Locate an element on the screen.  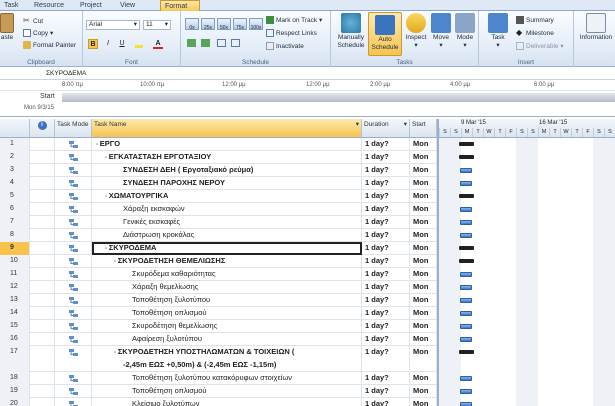
task-name-cell: Σκυροδέτηση θεμελίωσης is located at coordinates (227, 326).